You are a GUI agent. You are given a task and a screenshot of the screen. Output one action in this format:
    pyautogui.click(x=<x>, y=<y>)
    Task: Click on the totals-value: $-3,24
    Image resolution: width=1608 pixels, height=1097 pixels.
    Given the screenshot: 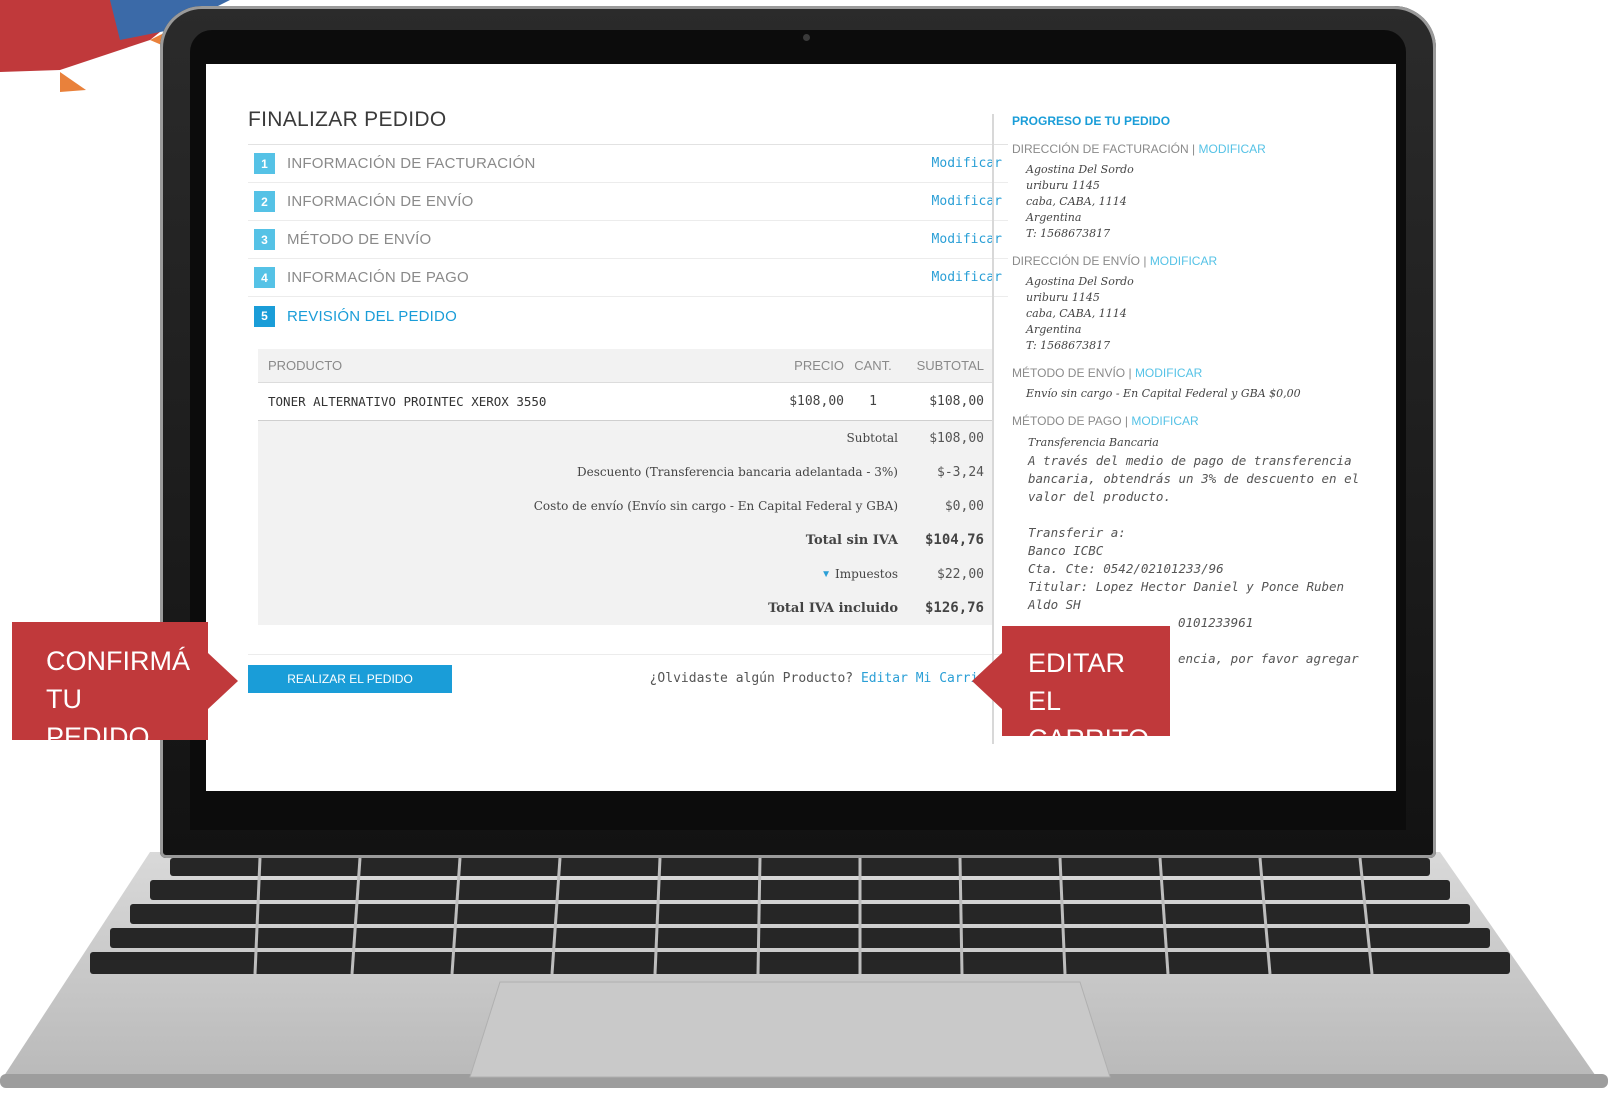 What is the action you would take?
    pyautogui.click(x=960, y=472)
    